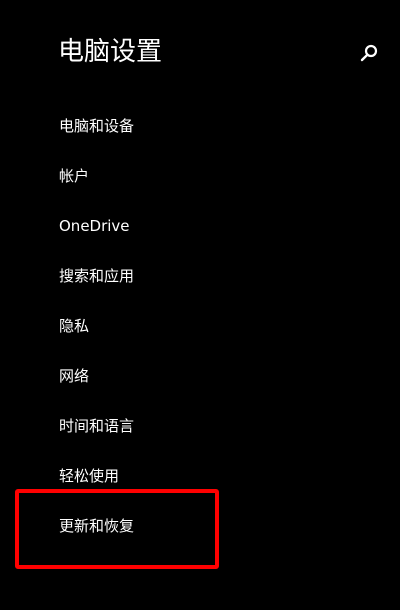 The image size is (400, 610). What do you see at coordinates (199, 476) in the screenshot?
I see `menu-item-ease-of-access: 轻松使用` at bounding box center [199, 476].